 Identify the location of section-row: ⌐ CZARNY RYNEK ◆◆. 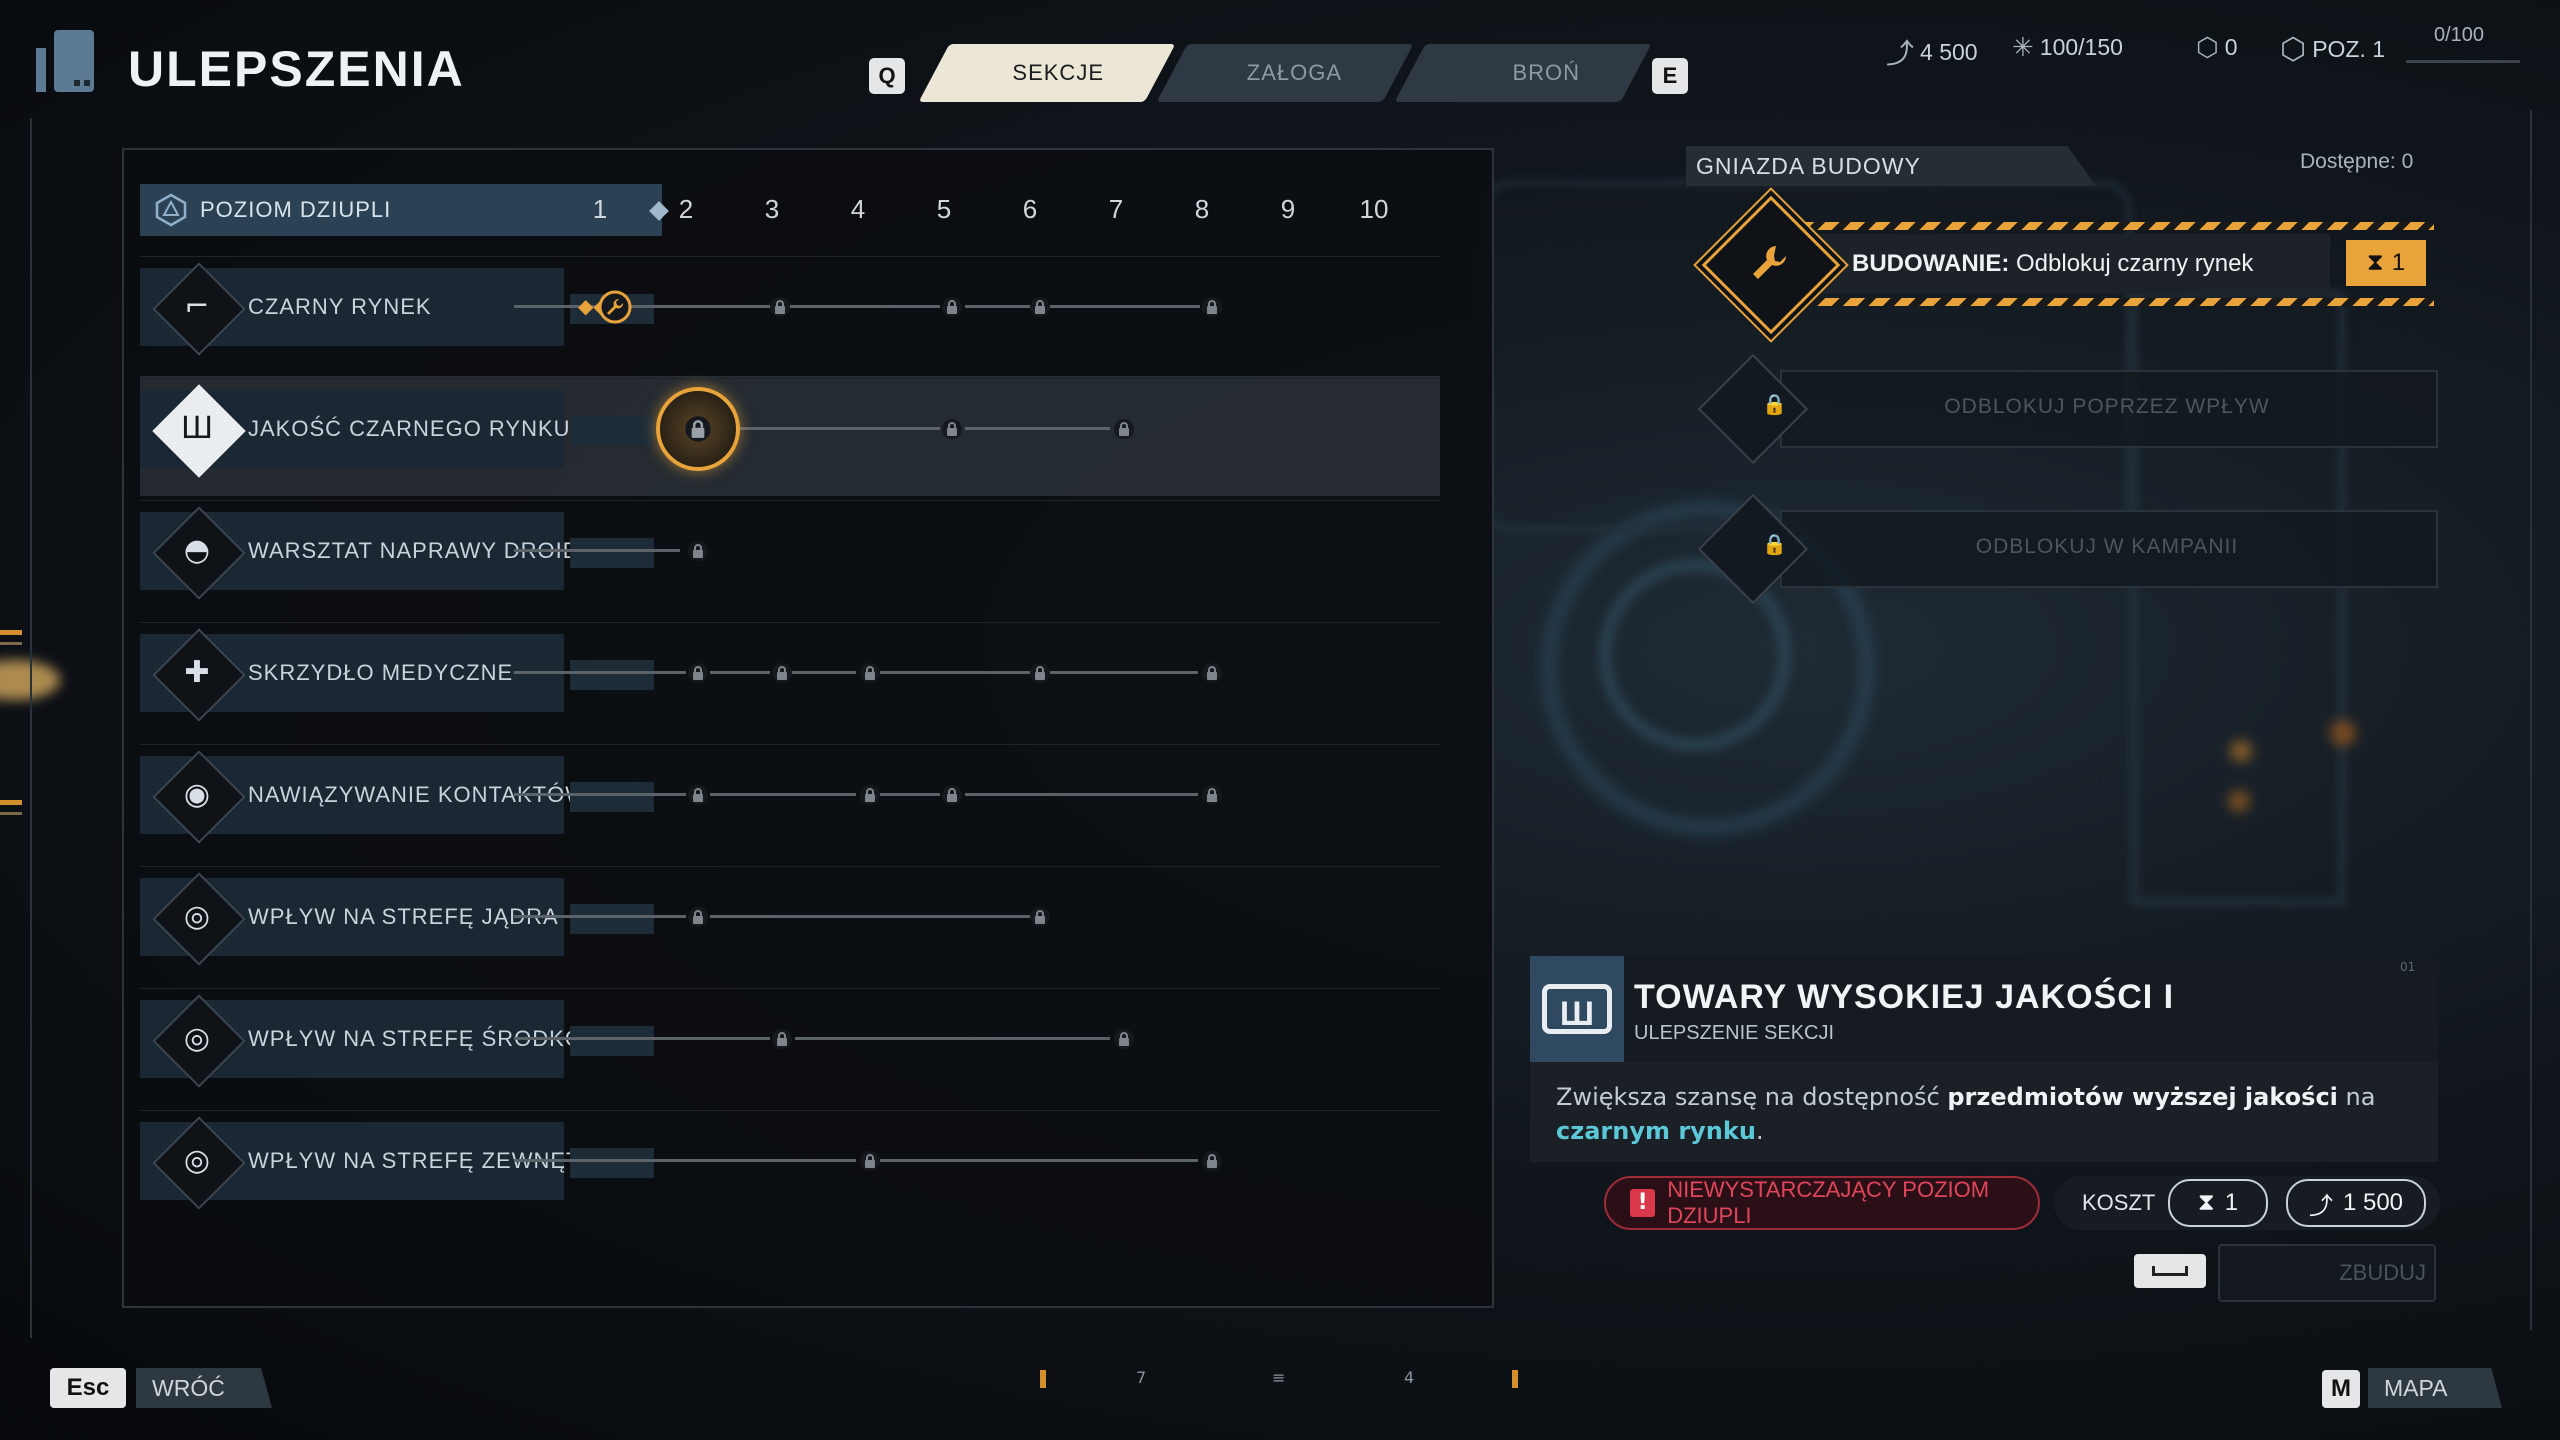
(790, 314).